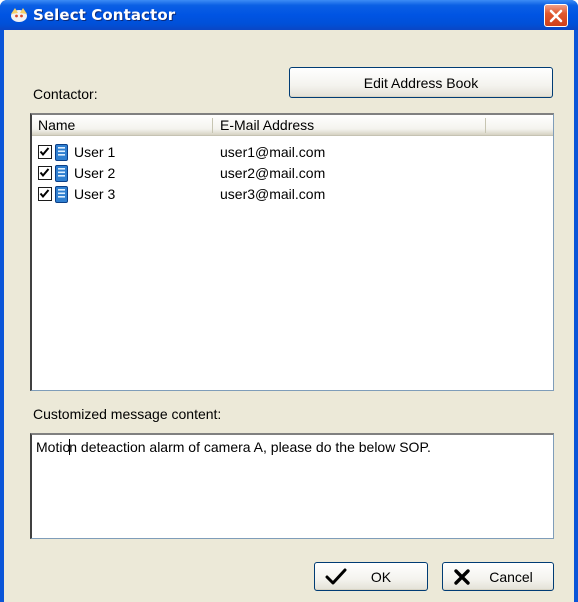 This screenshot has height=602, width=578. What do you see at coordinates (65, 94) in the screenshot?
I see `contactor-label: Contactor:` at bounding box center [65, 94].